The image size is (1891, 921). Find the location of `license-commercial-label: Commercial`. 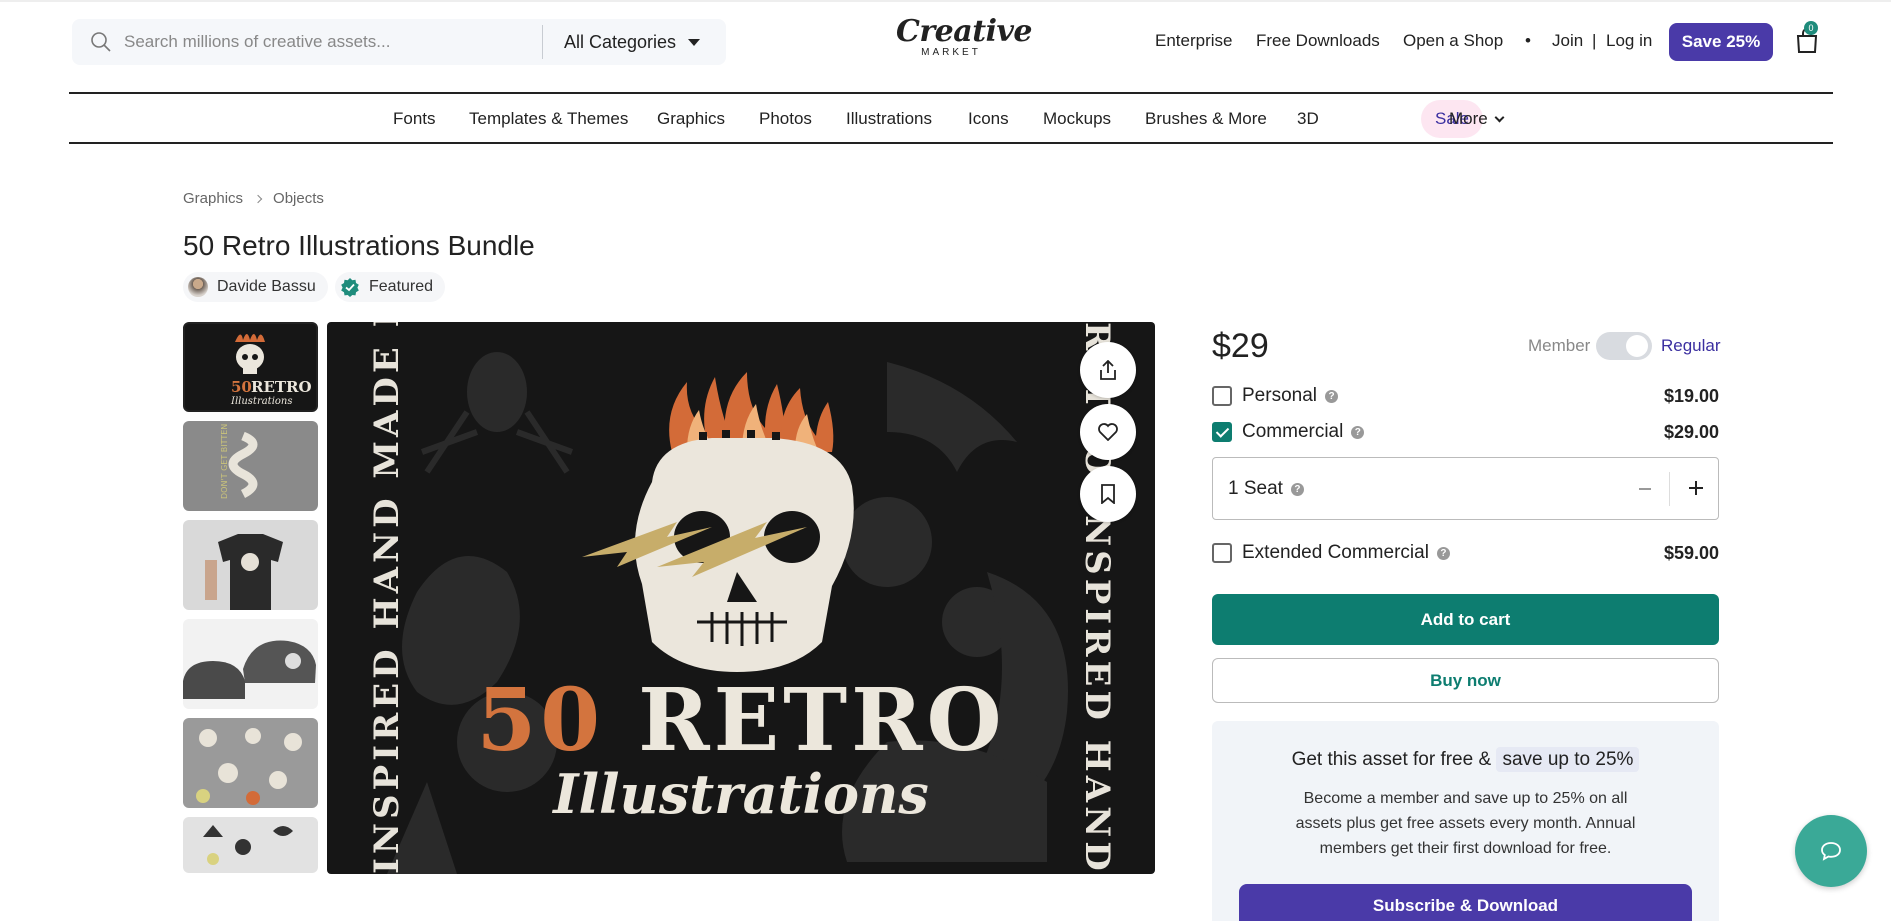

license-commercial-label: Commercial is located at coordinates (1293, 431).